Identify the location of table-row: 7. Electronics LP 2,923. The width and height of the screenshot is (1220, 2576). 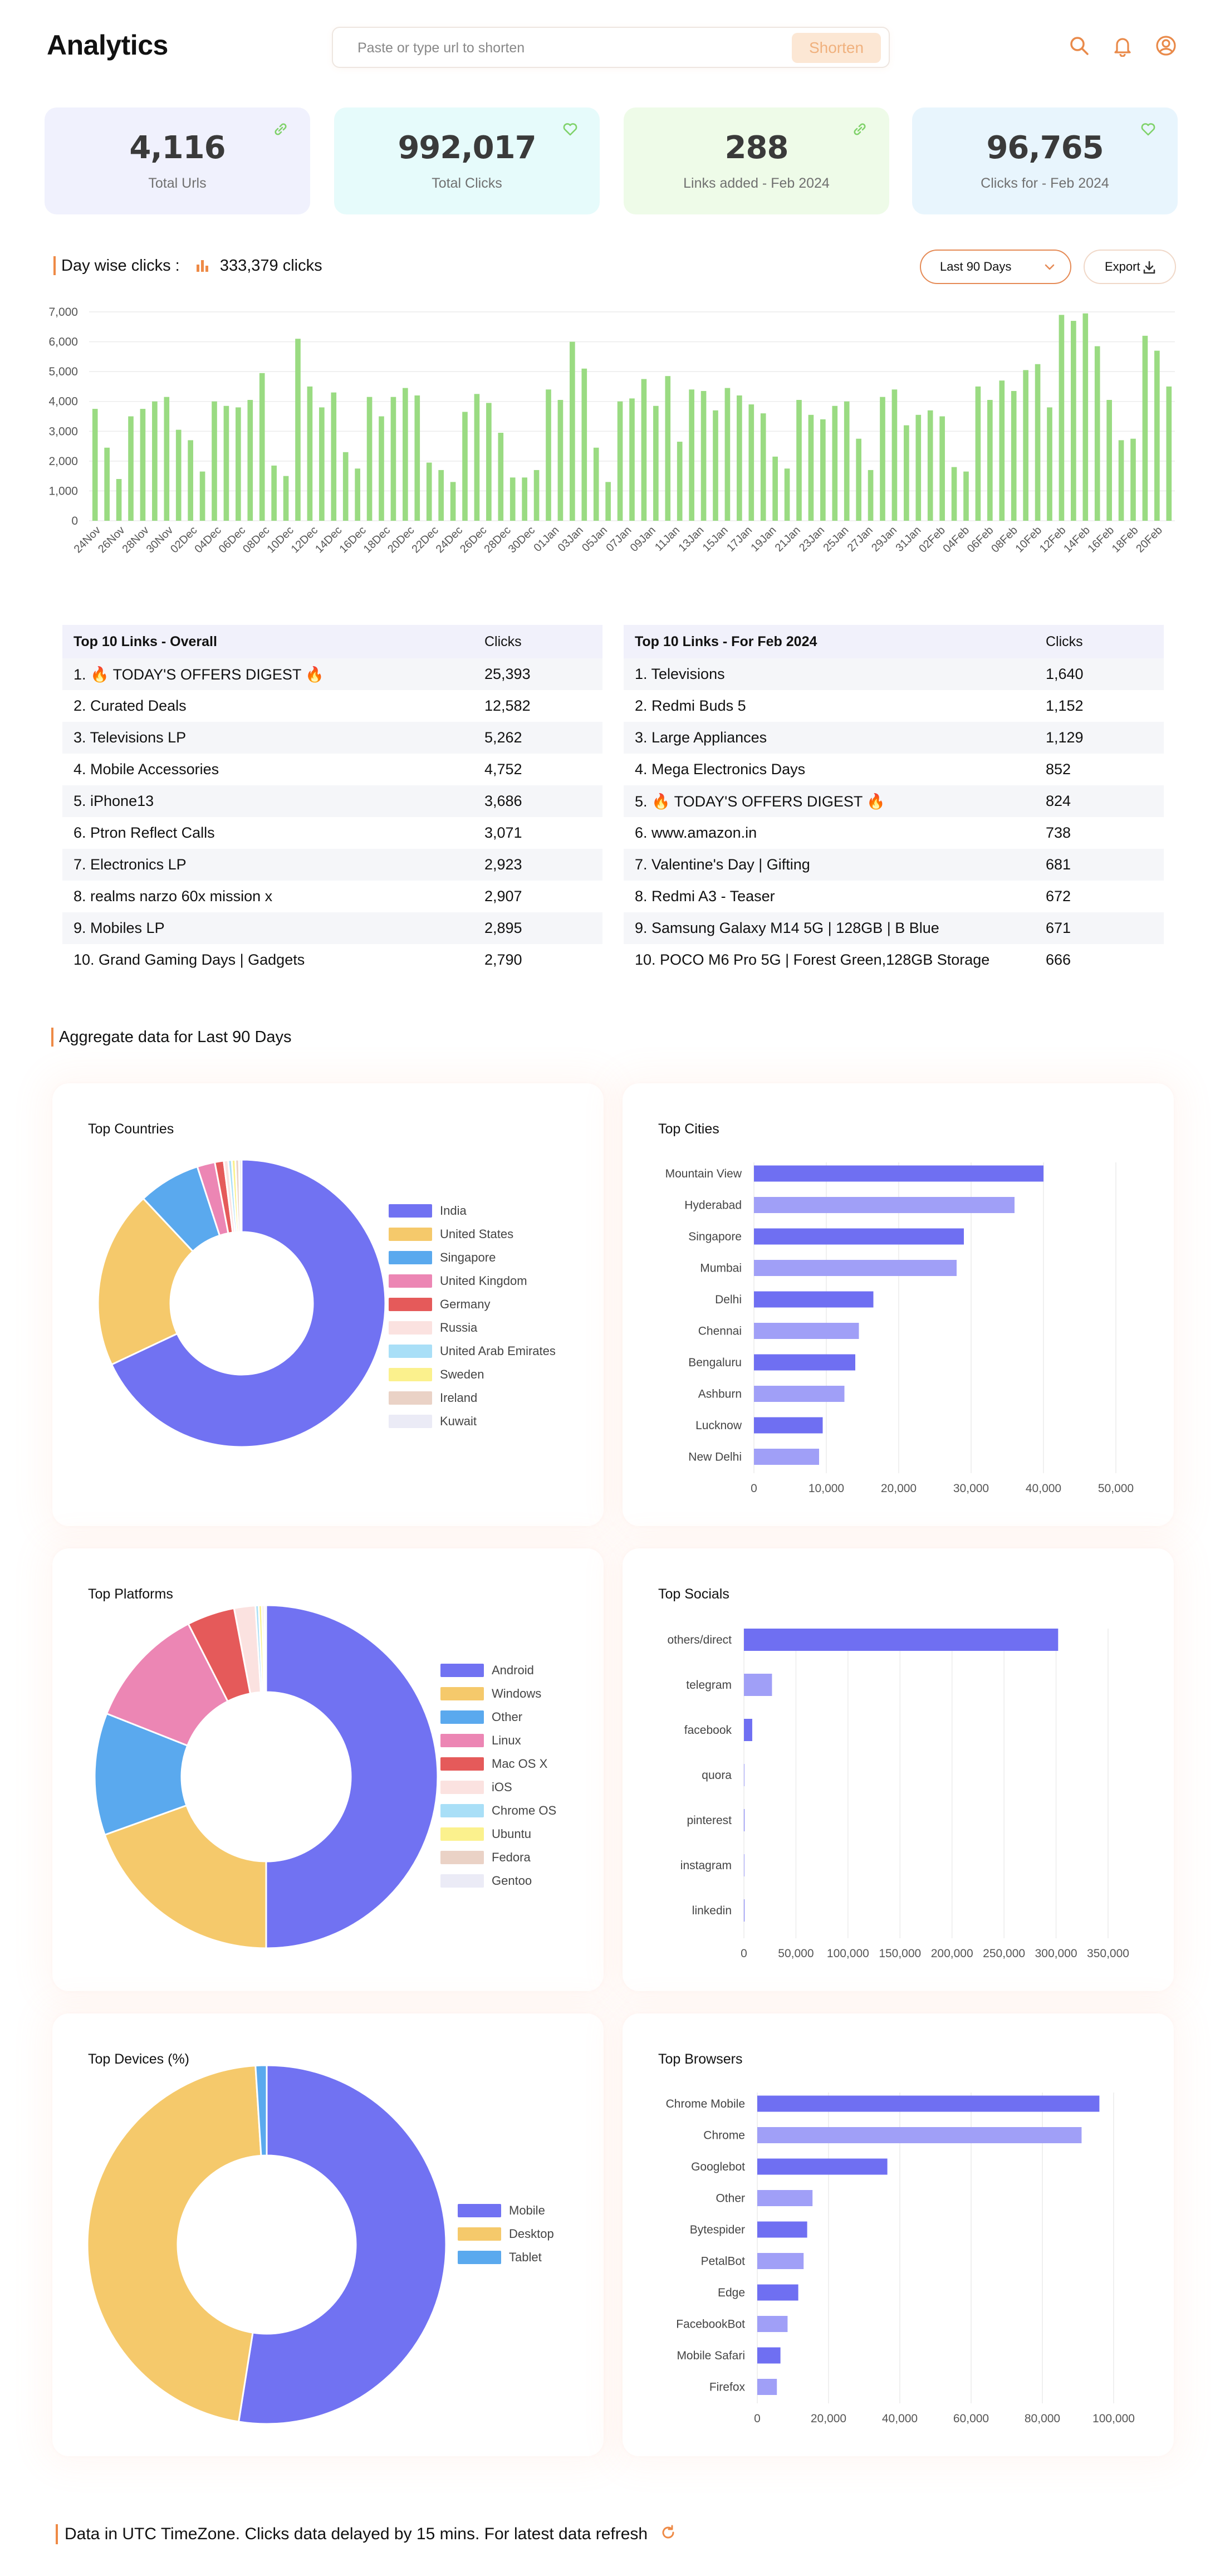
(332, 865).